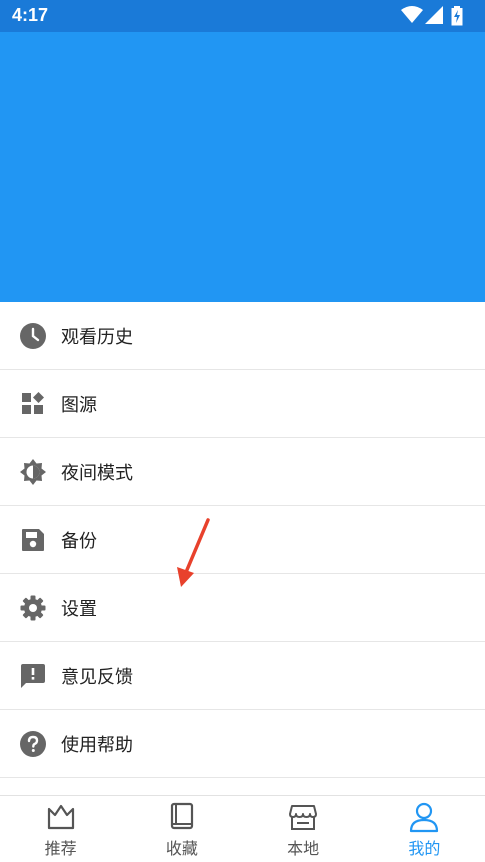 This screenshot has width=485, height=862. I want to click on menu-item-backup: 备份, so click(242, 540).